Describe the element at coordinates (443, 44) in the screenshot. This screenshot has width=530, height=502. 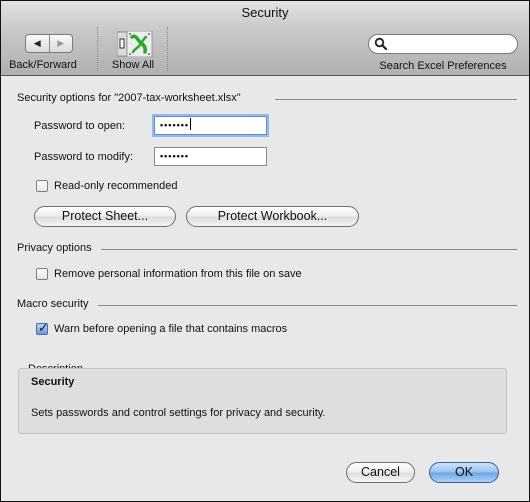
I see `search-preferences-input` at that location.